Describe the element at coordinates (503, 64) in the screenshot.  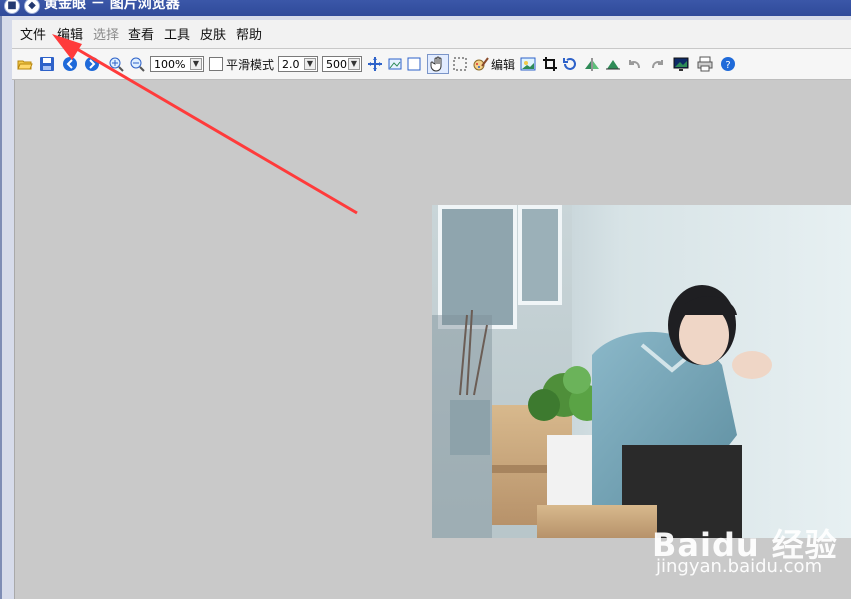
I see `edit-label: 编辑` at that location.